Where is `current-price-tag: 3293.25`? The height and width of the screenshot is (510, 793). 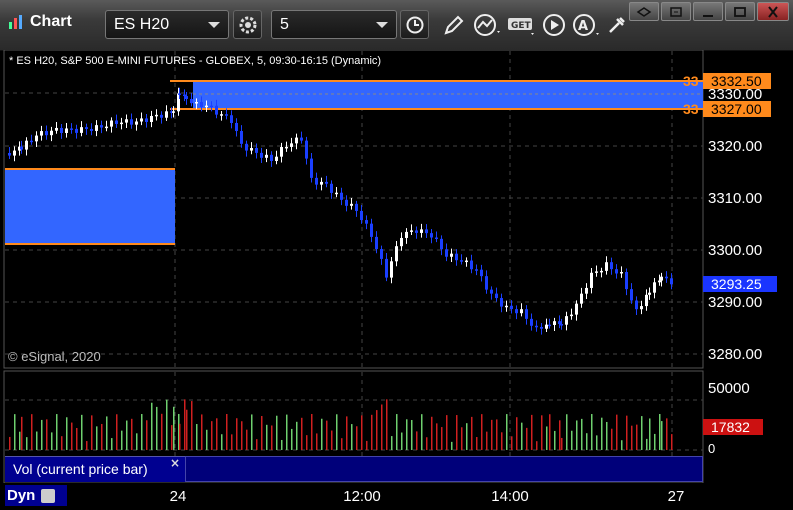 current-price-tag: 3293.25 is located at coordinates (740, 284).